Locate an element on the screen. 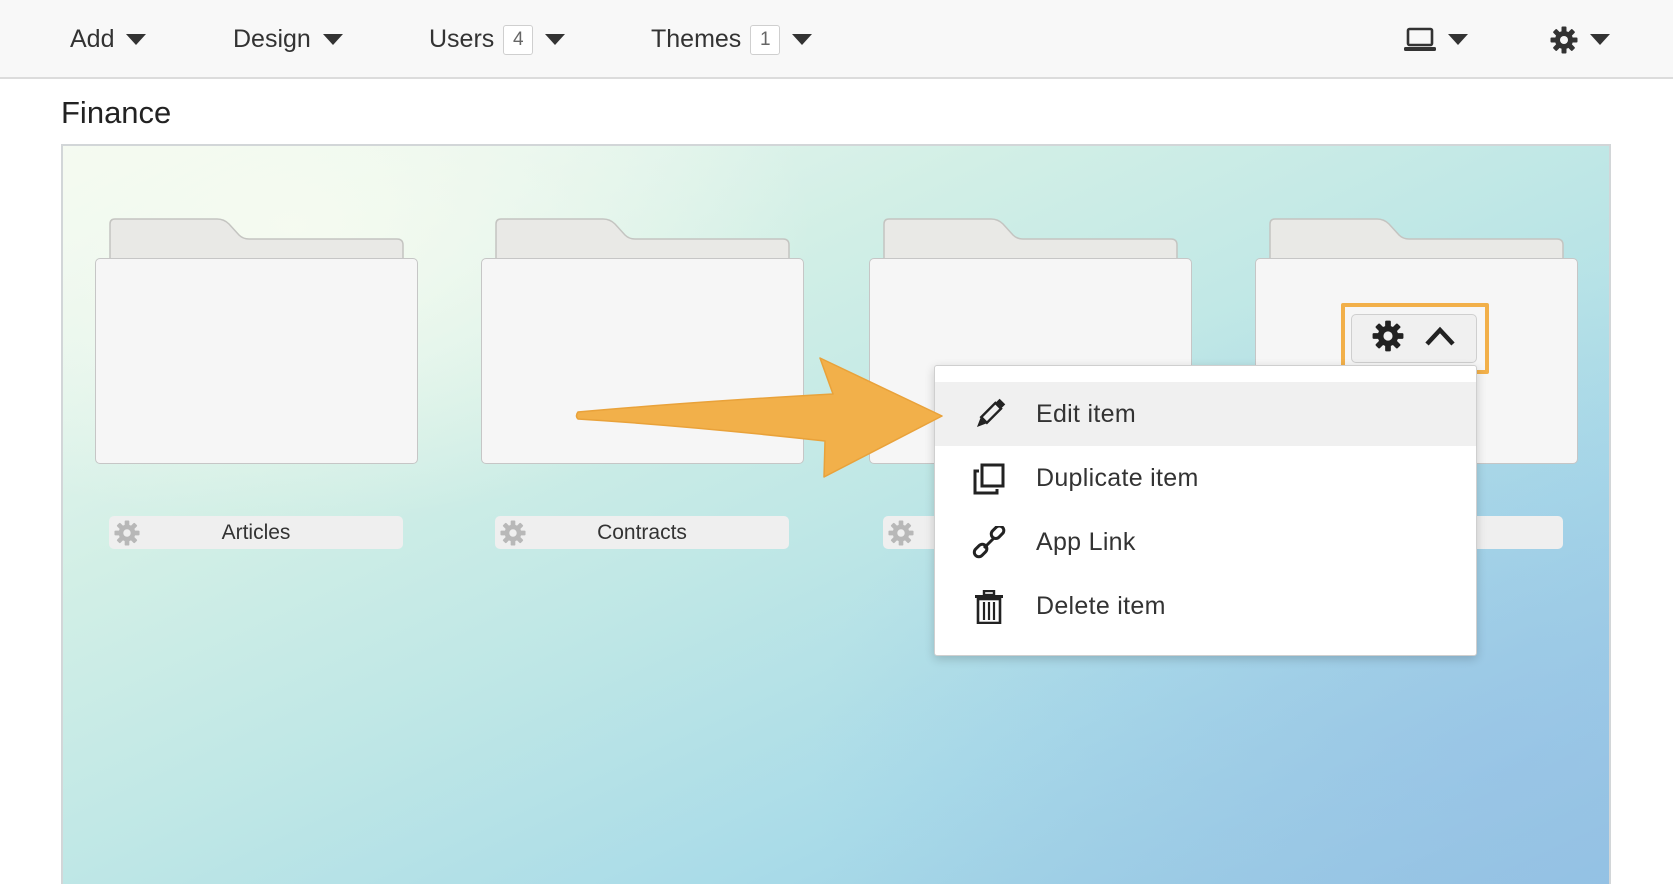 The width and height of the screenshot is (1673, 884). duplicate-icon is located at coordinates (989, 479).